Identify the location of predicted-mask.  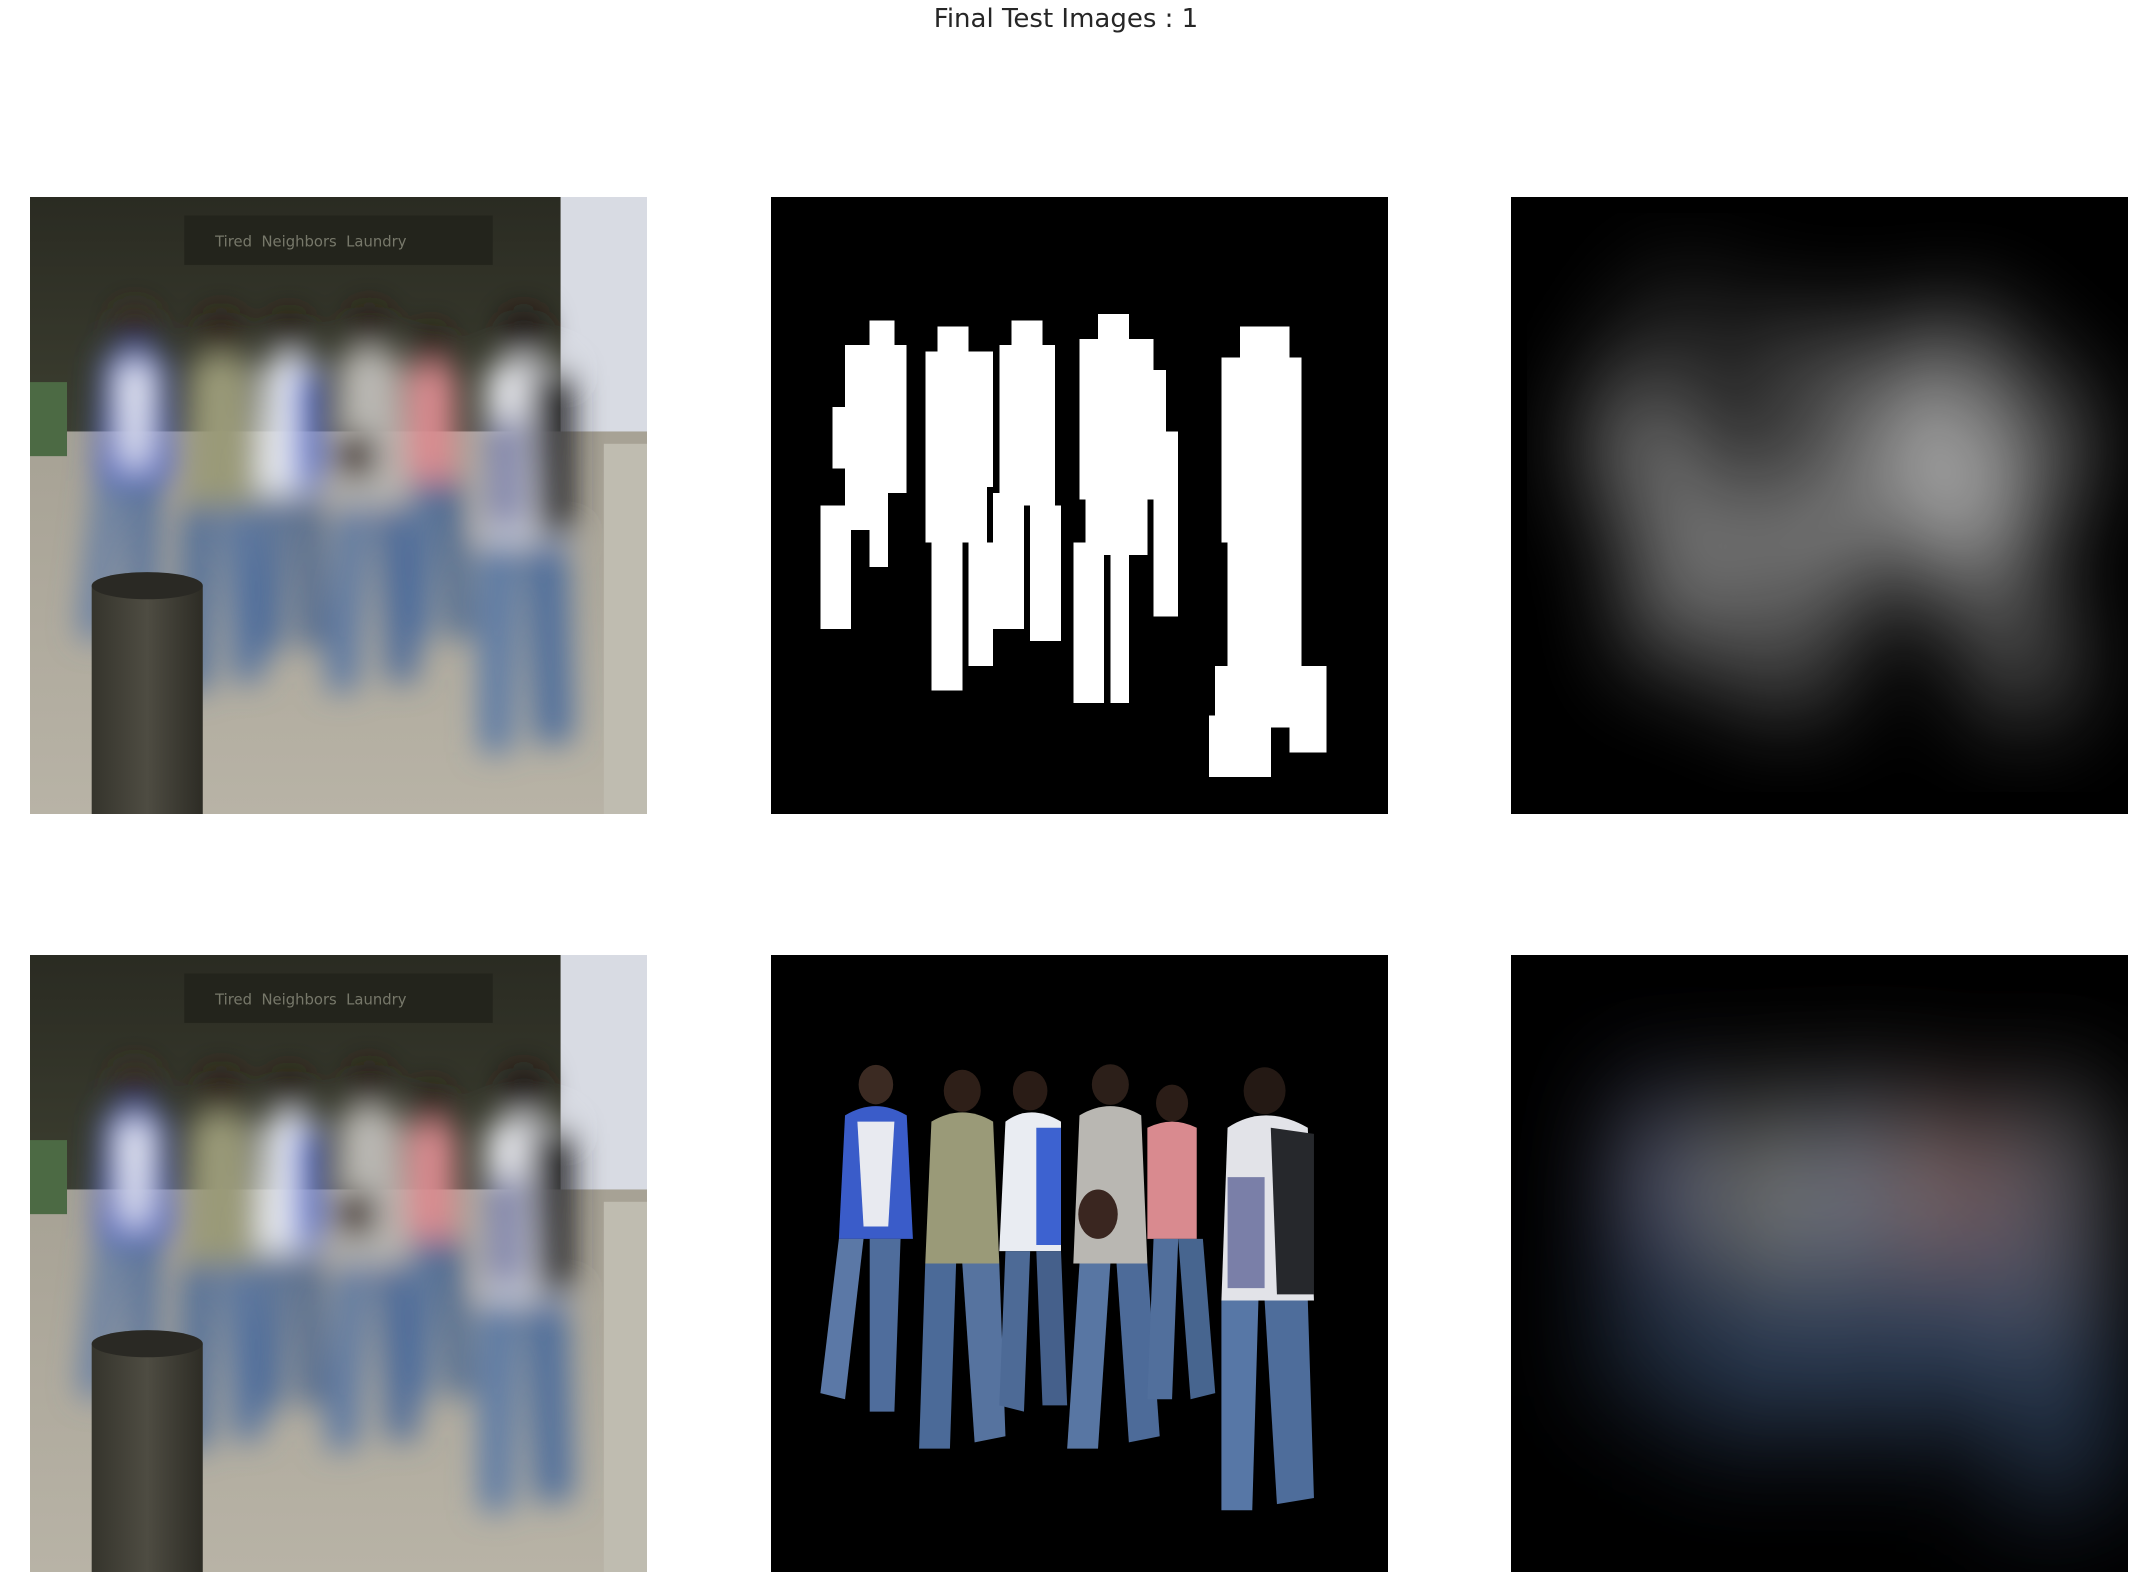
(1819, 505).